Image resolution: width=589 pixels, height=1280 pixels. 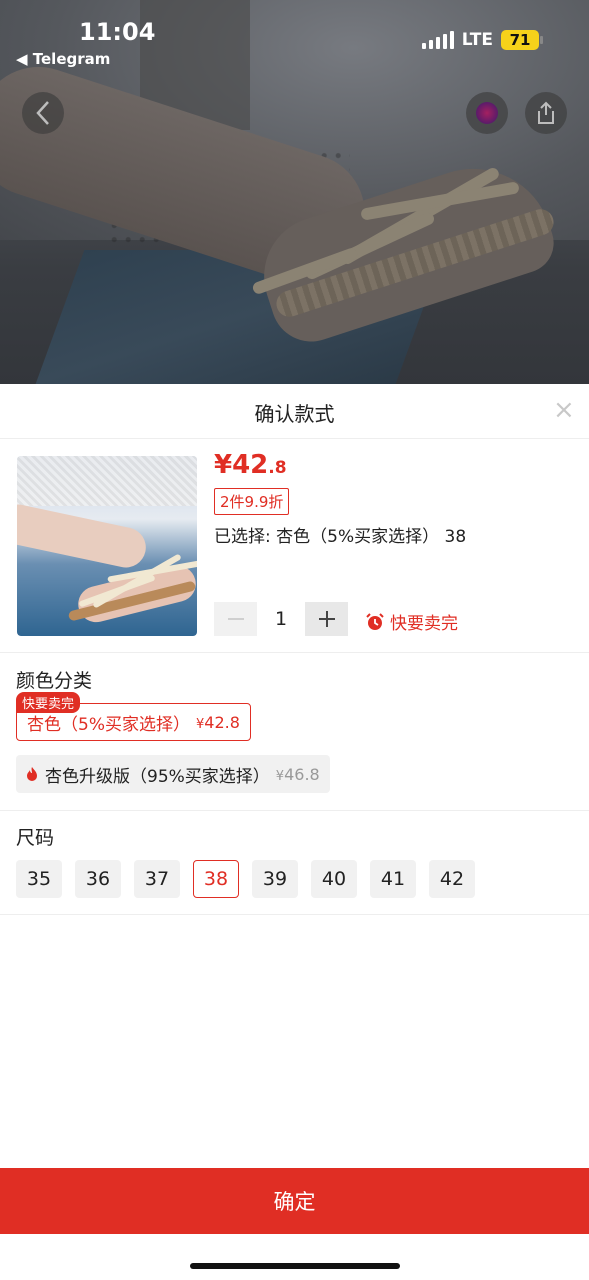 What do you see at coordinates (275, 879) in the screenshot?
I see `size-option-39: 39` at bounding box center [275, 879].